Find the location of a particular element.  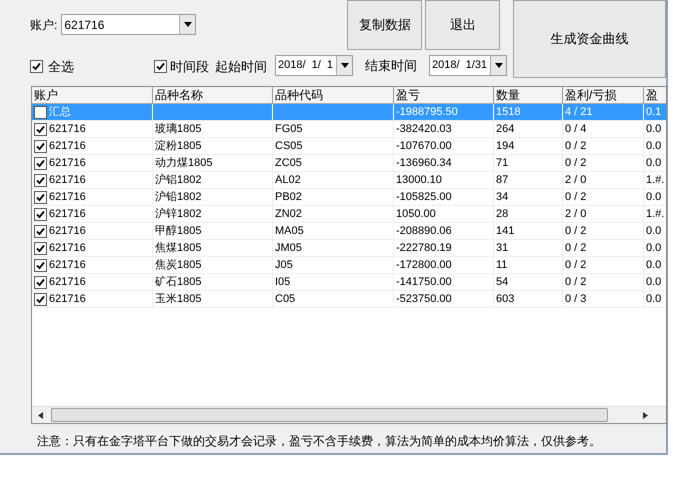

table-cell-text: ZC05 is located at coordinates (288, 163).